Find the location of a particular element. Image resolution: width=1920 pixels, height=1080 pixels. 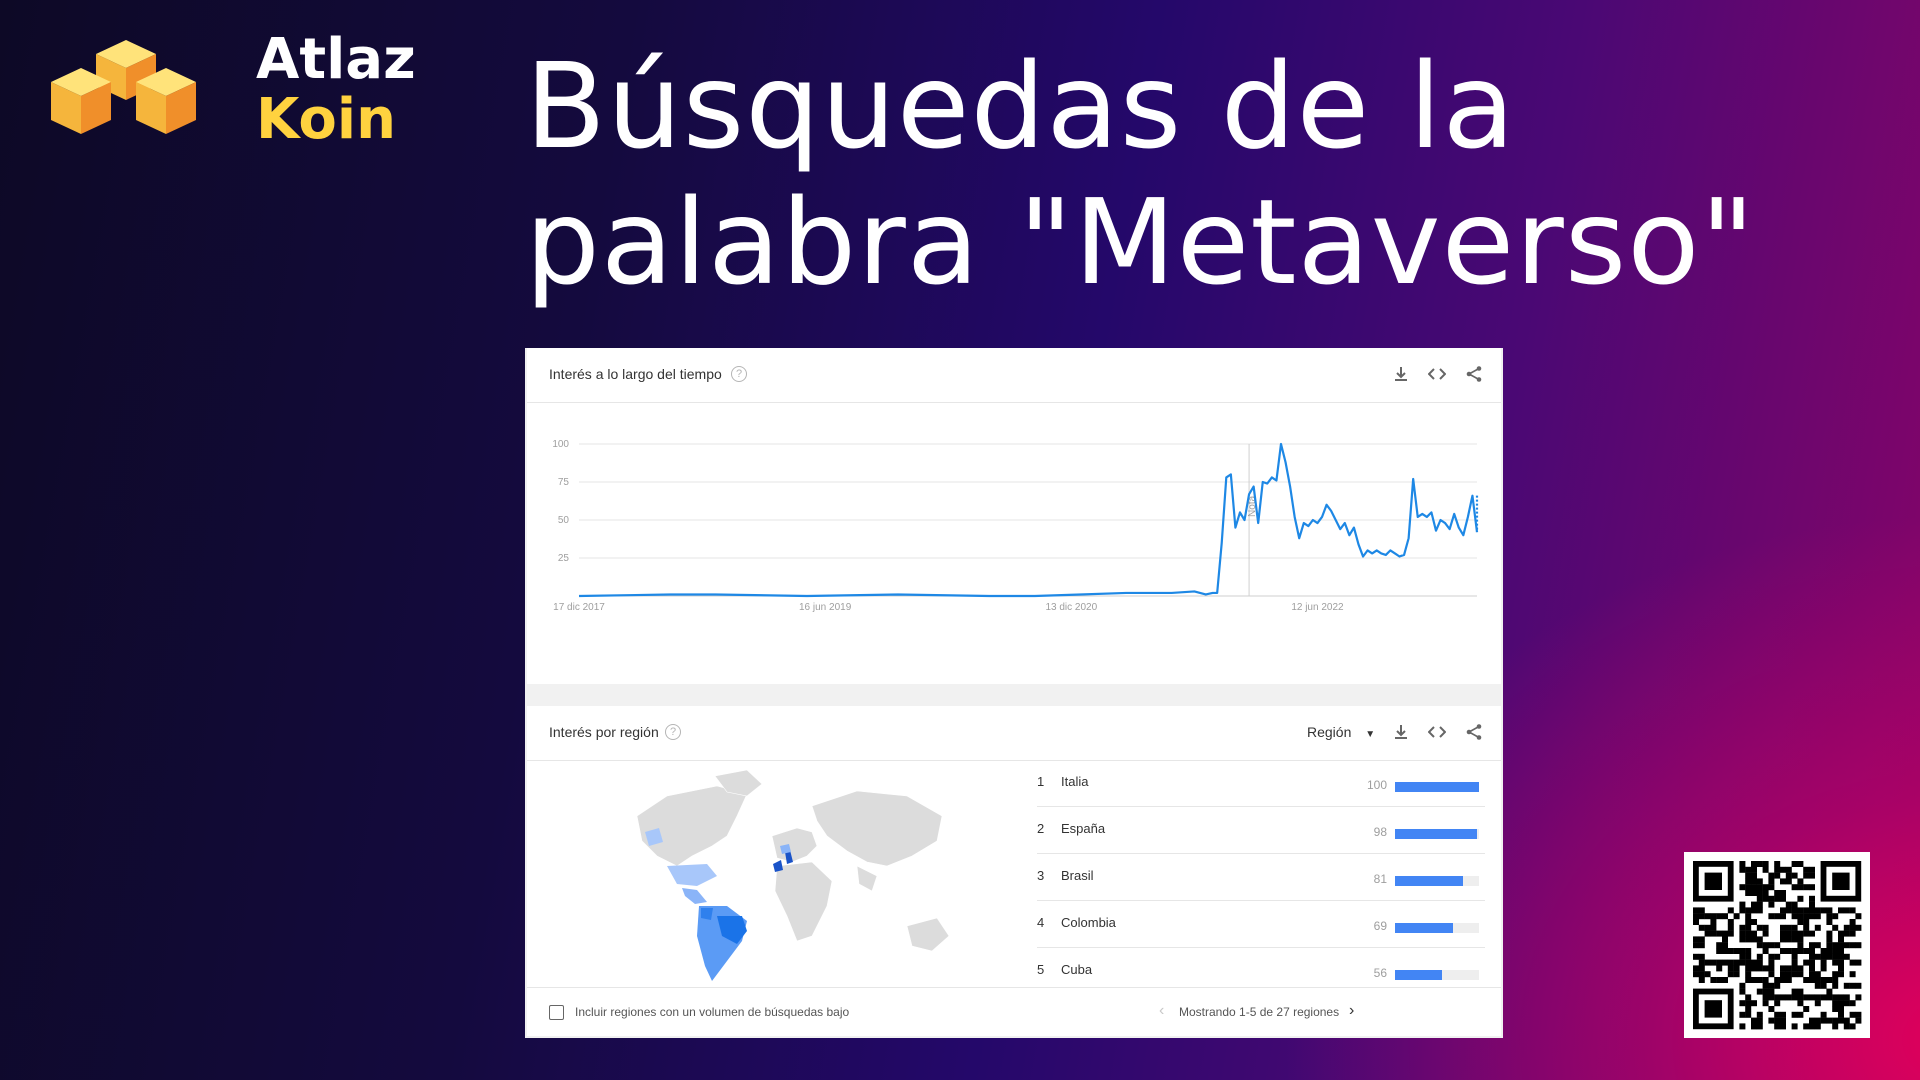

region-value: 98 is located at coordinates (1380, 832).